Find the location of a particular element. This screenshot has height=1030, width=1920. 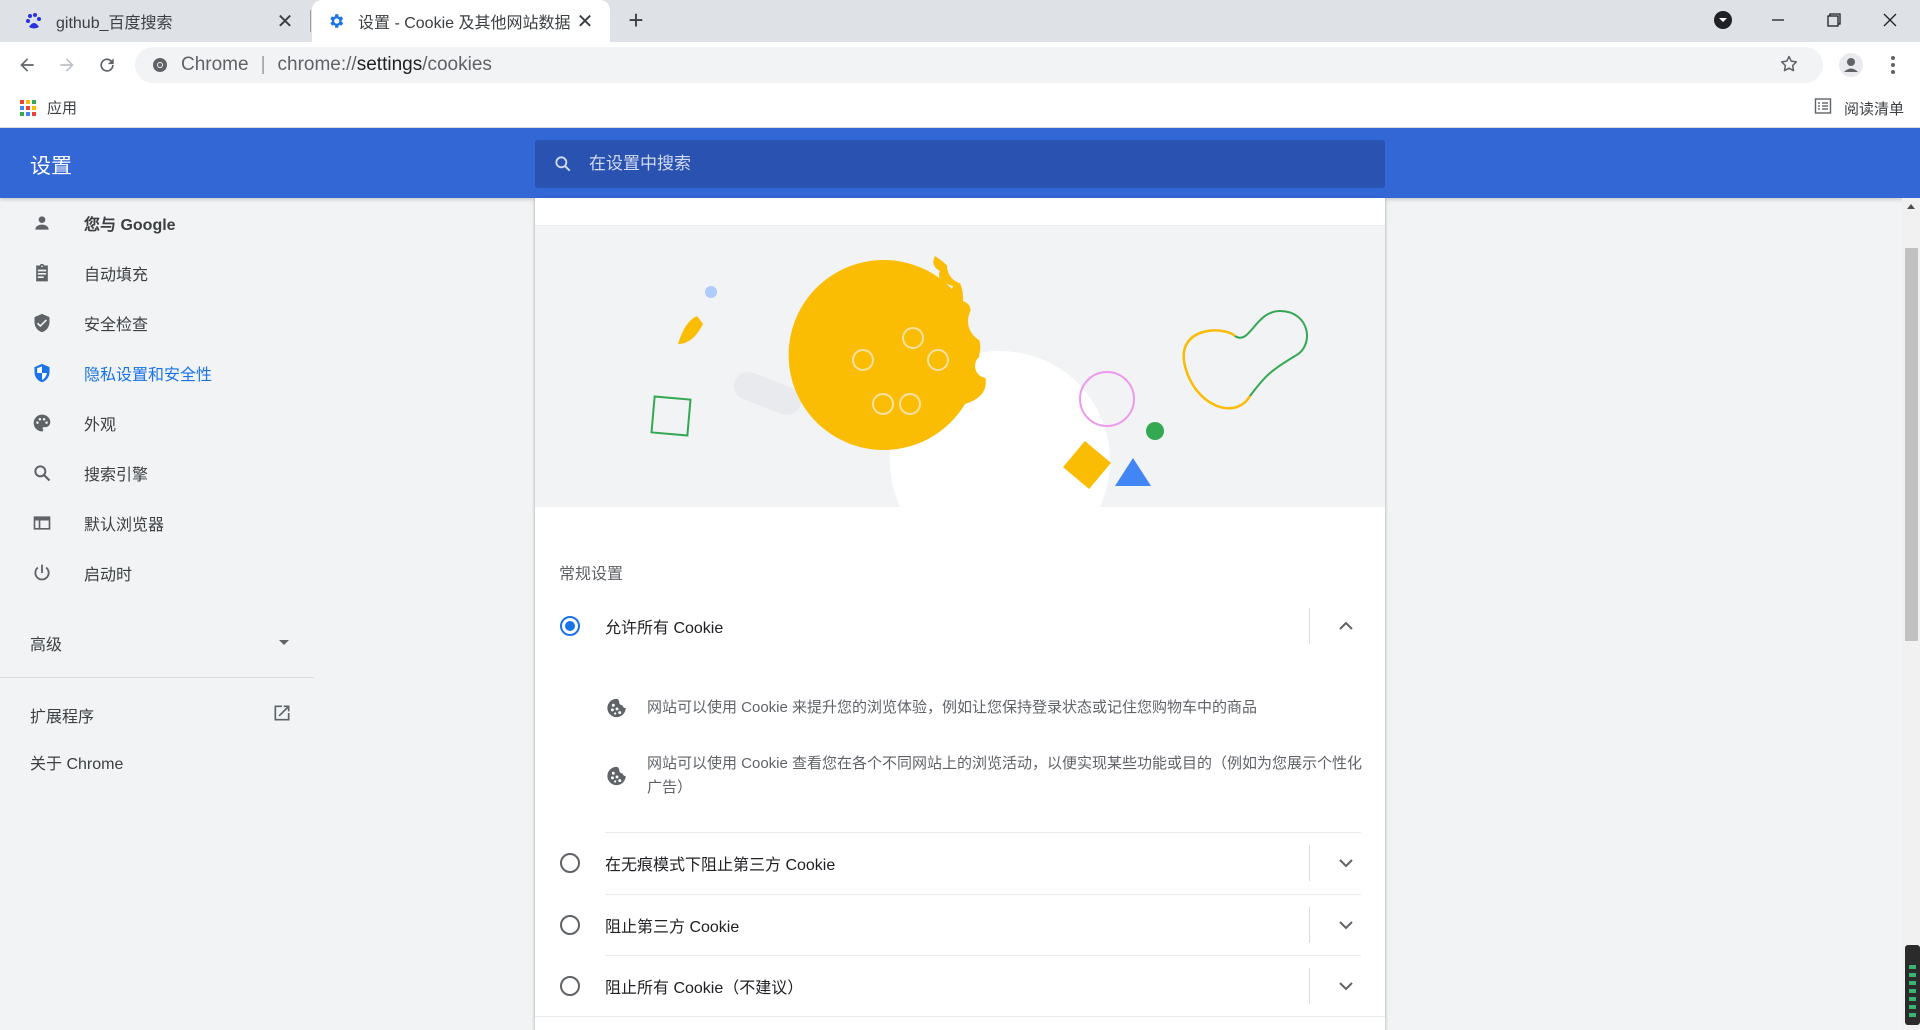

close-window-button is located at coordinates (1890, 20).